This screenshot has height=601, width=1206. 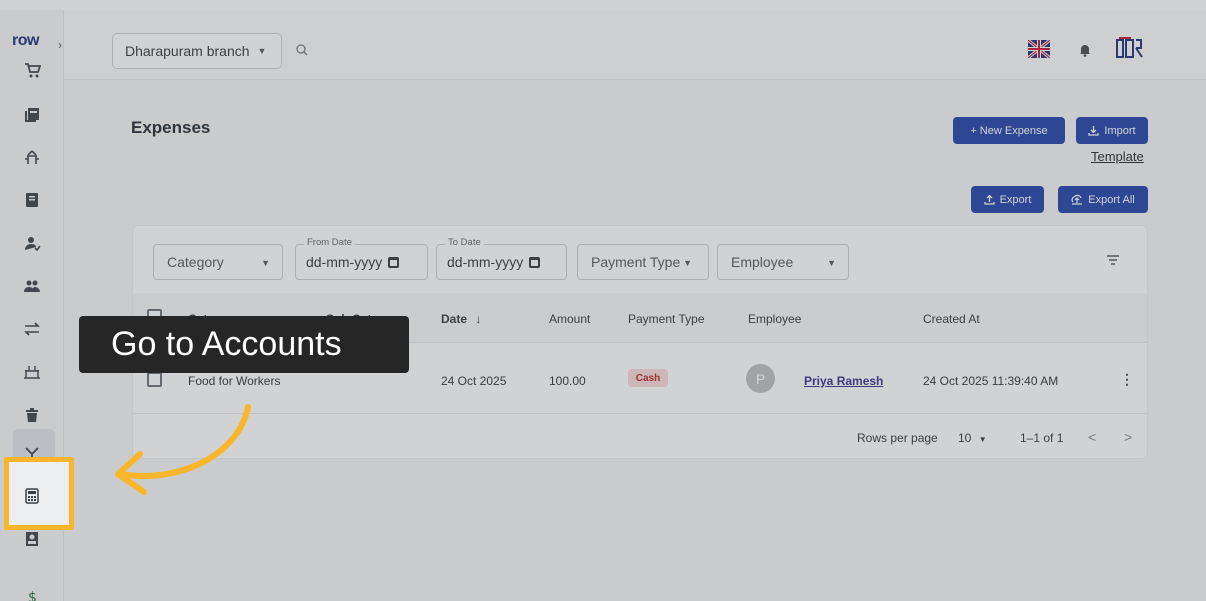 What do you see at coordinates (1042, 438) in the screenshot?
I see `pagination-range: 1–1 of 1` at bounding box center [1042, 438].